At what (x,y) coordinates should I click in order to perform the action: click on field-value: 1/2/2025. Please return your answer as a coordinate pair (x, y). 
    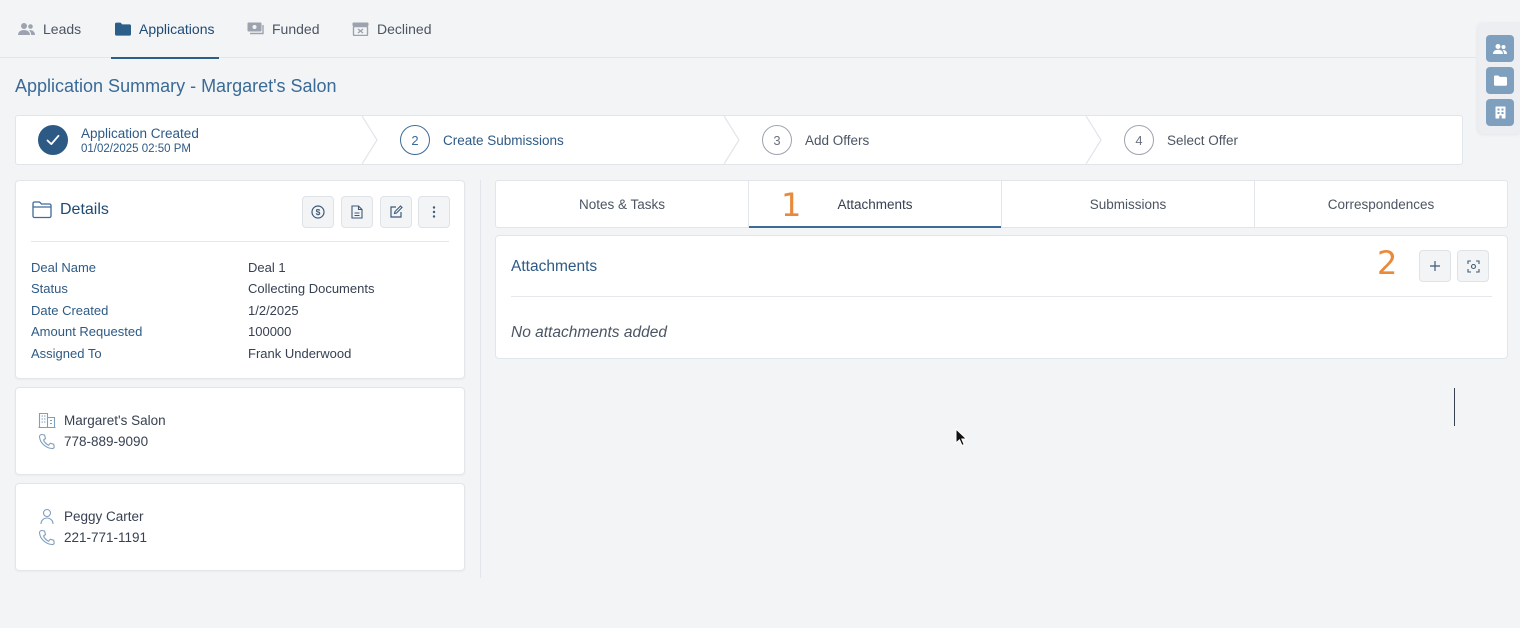
    Looking at the image, I should click on (273, 310).